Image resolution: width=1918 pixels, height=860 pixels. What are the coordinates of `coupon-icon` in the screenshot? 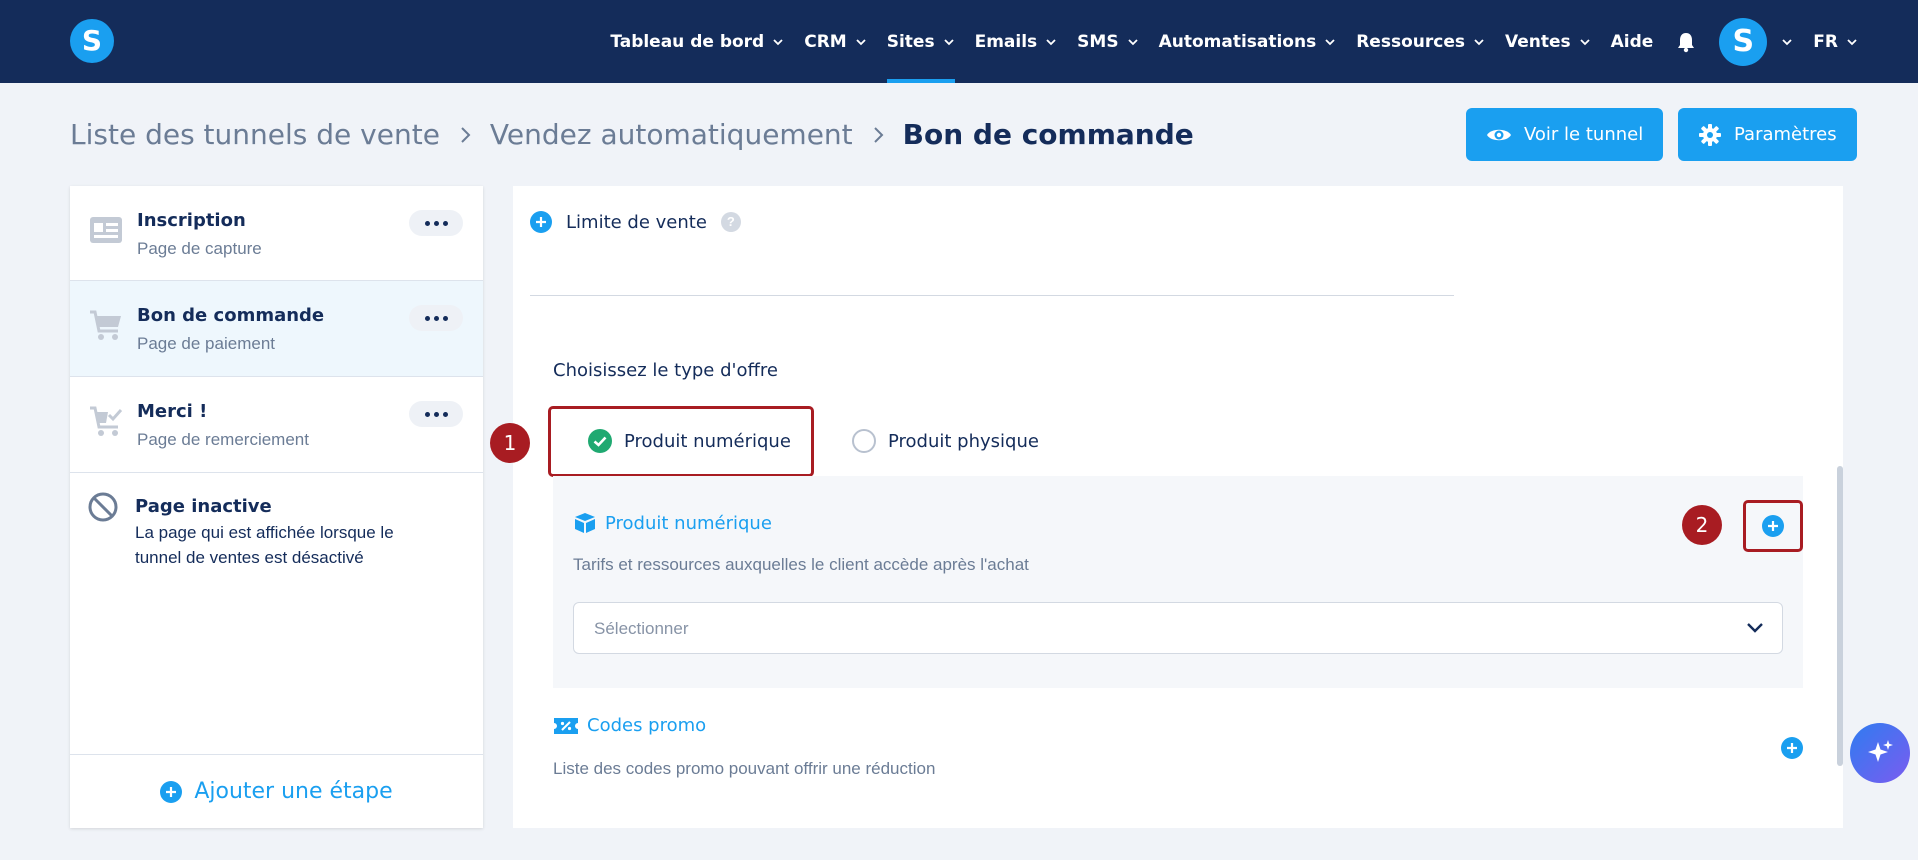 It's located at (566, 725).